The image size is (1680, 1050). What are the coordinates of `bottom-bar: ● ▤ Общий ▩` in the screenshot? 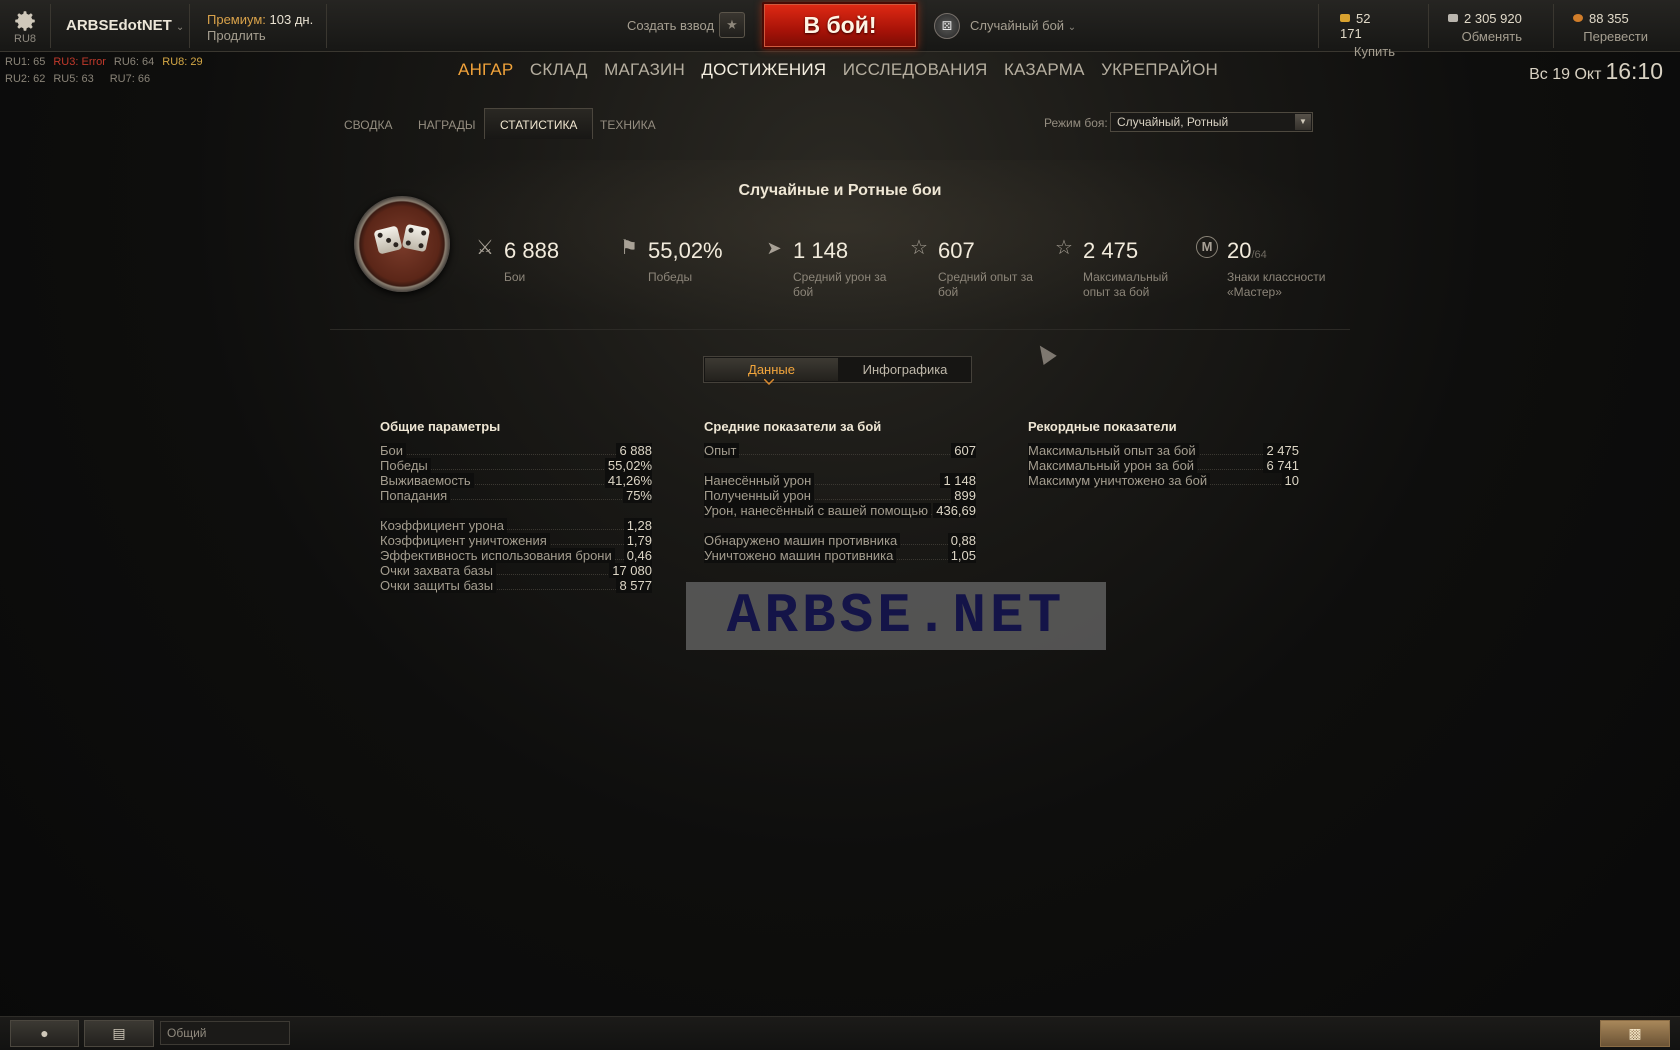 It's located at (840, 1033).